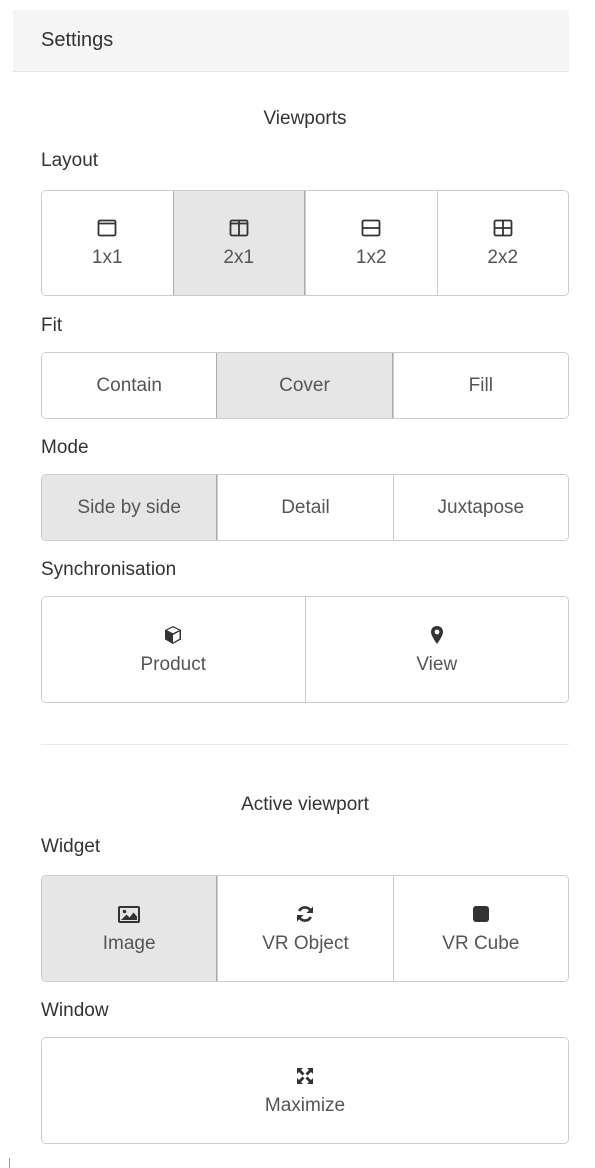  I want to click on active-viewport-section-title: Active viewport, so click(305, 804).